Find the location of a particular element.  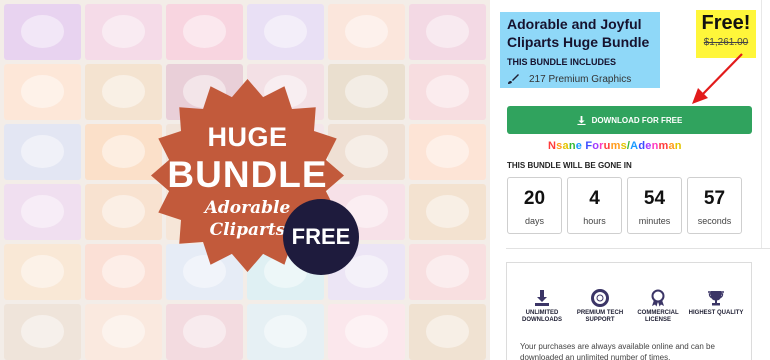

paintbrush-icon is located at coordinates (513, 79).